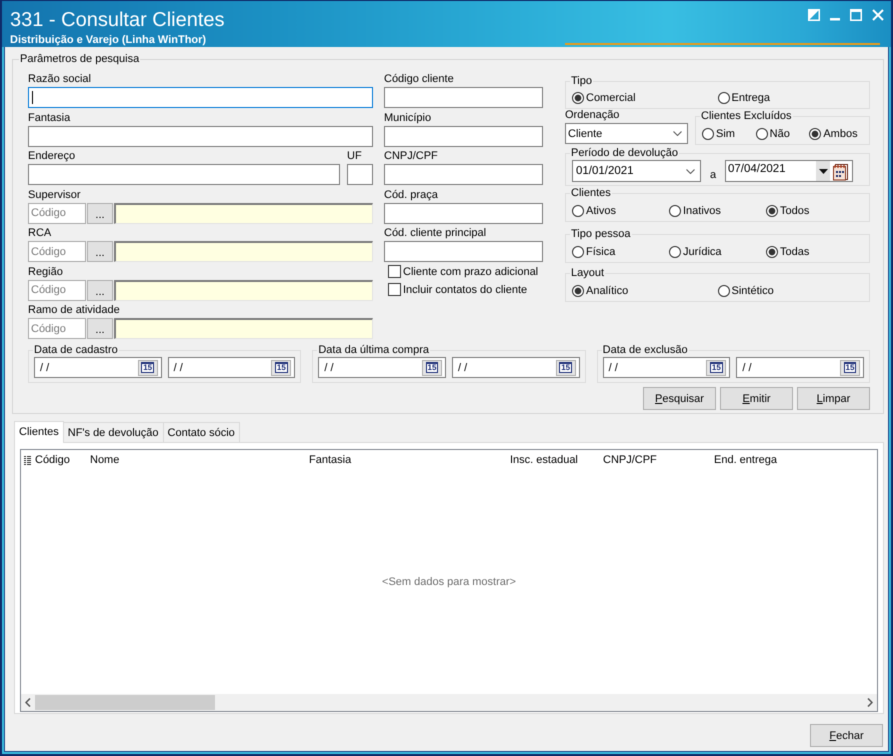  Describe the element at coordinates (725, 134) in the screenshot. I see `radio-label: Sim` at that location.